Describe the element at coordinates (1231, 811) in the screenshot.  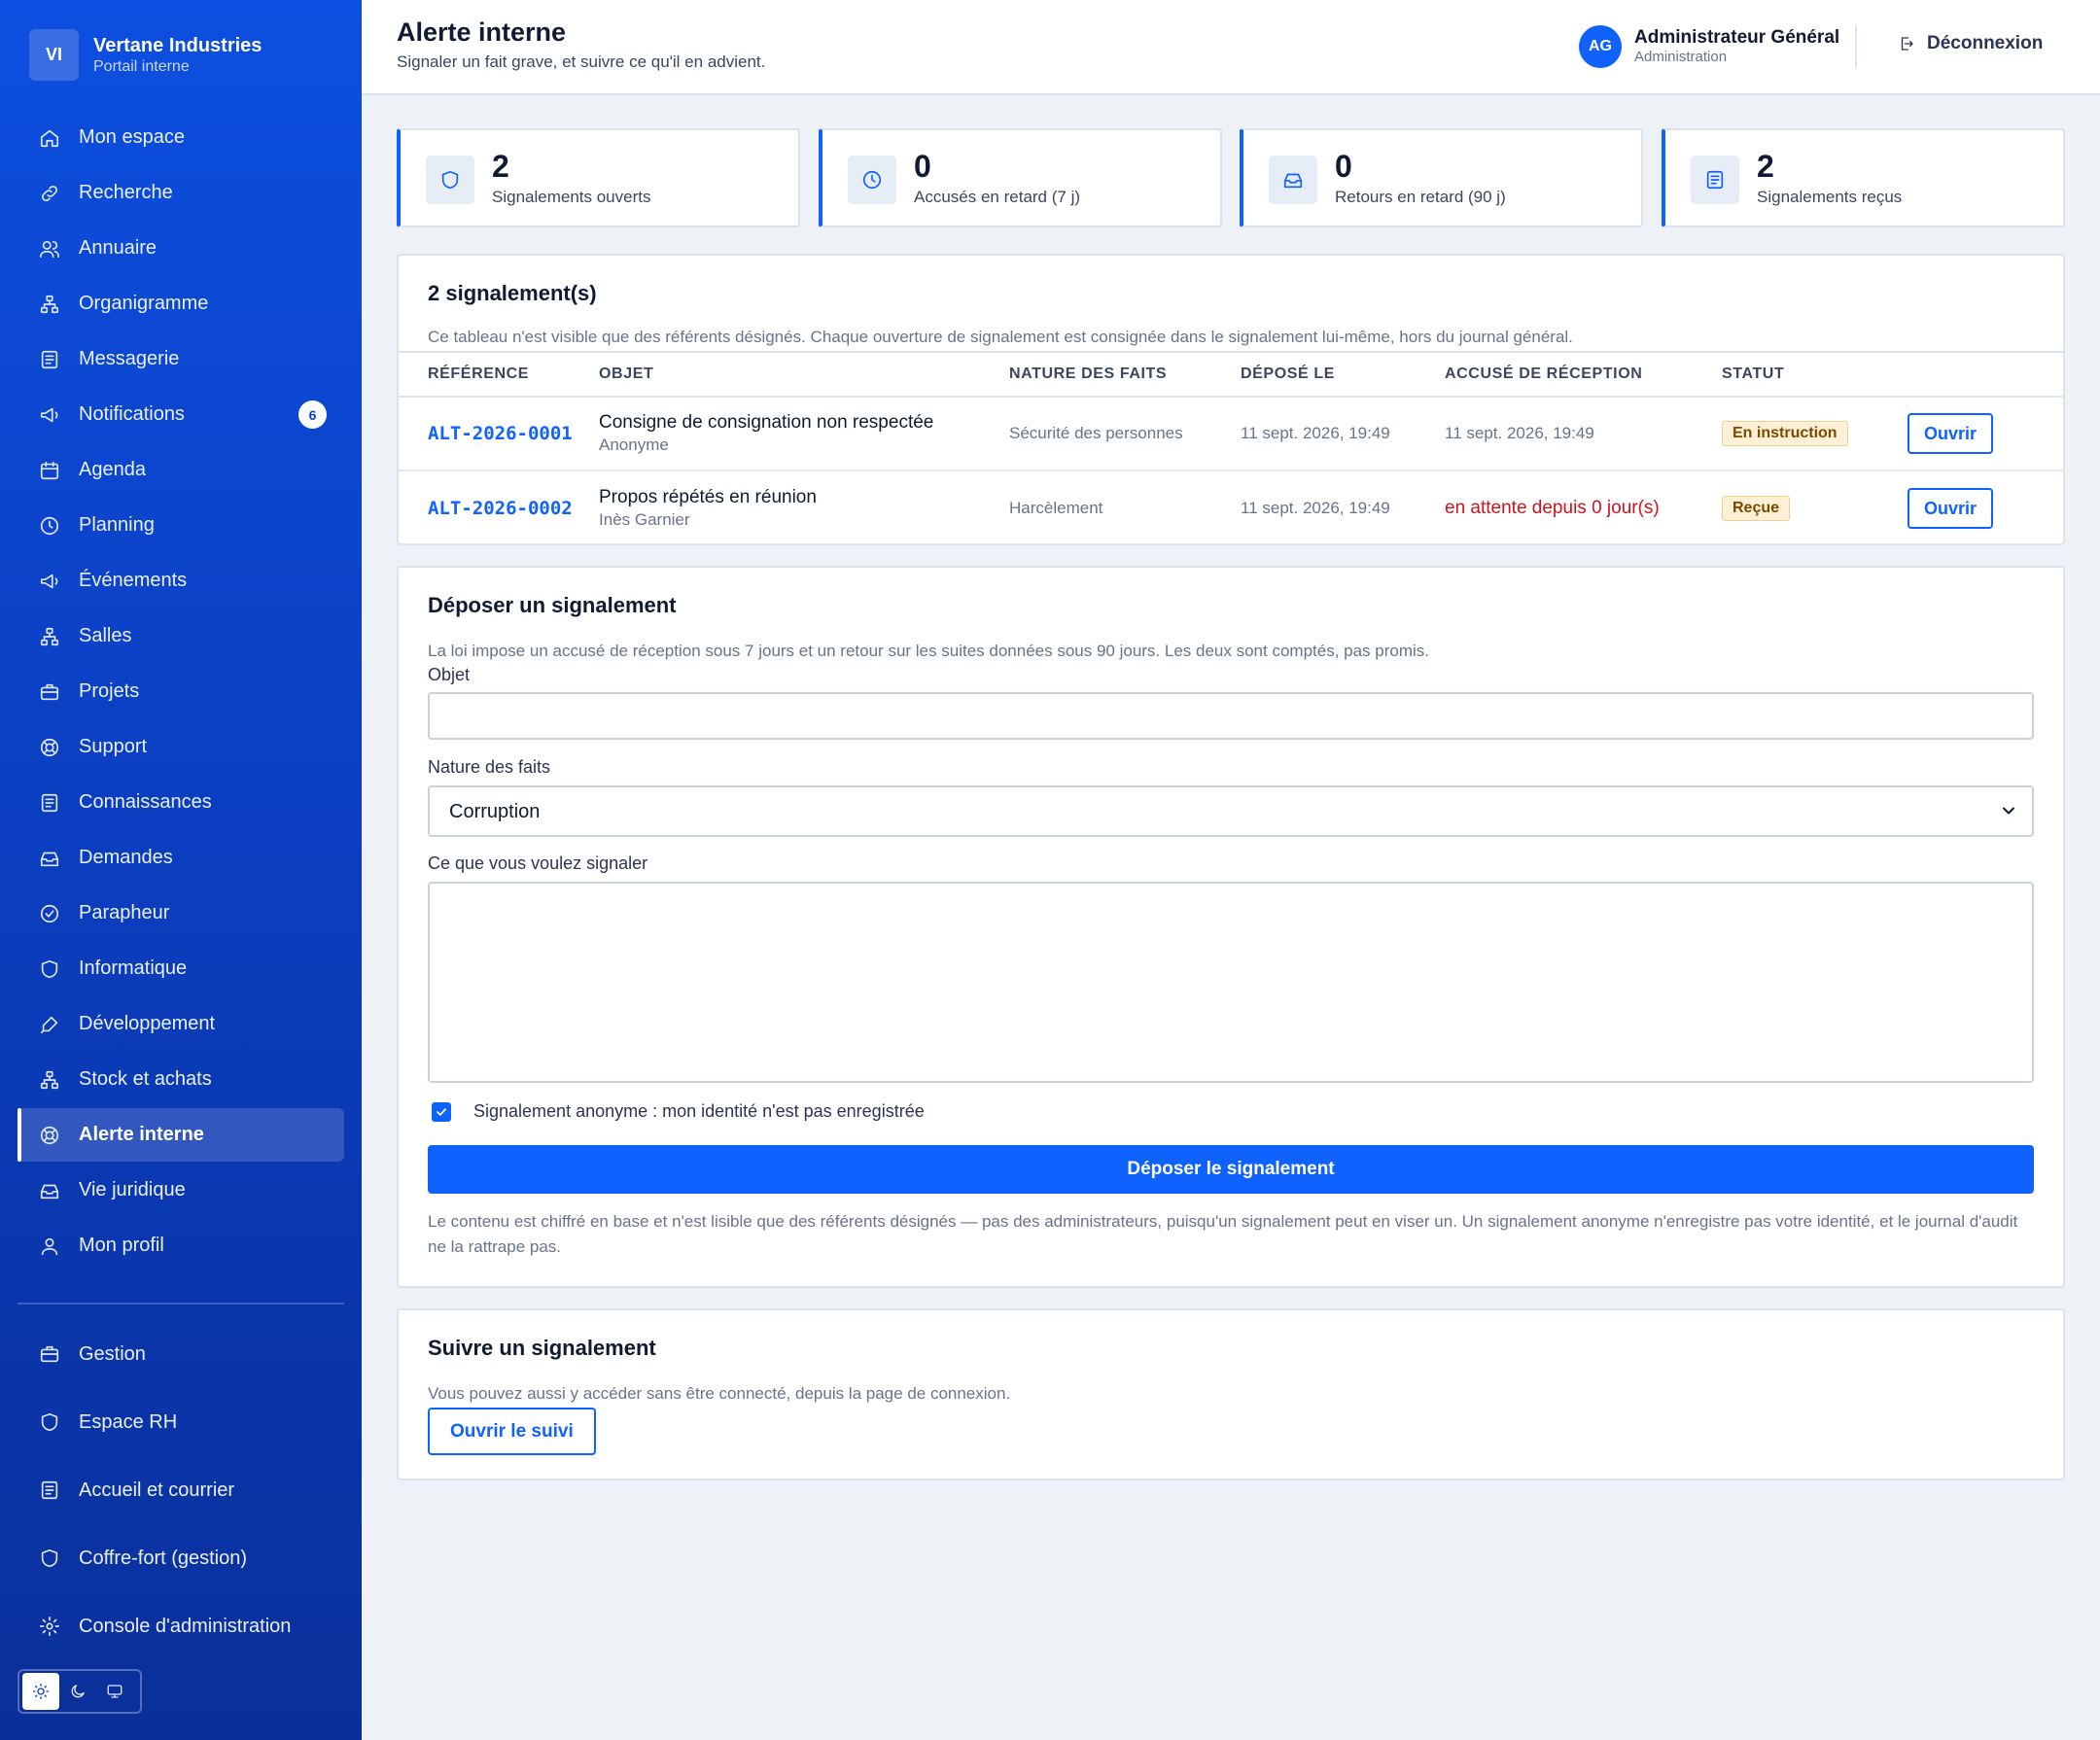
I see `nature-select: Corruption` at that location.